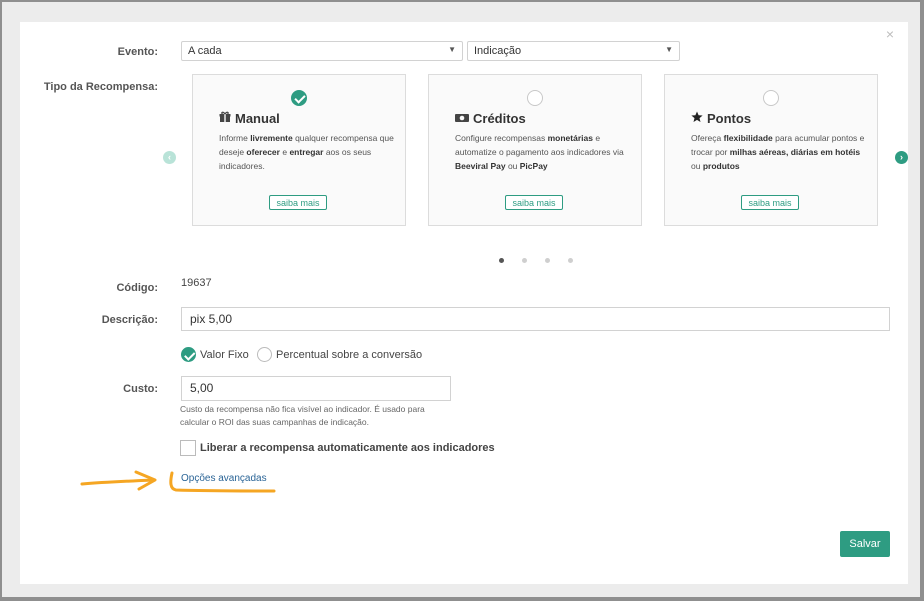 This screenshot has width=924, height=601. Describe the element at coordinates (501, 138) in the screenshot. I see `reward-card-description-part: Configure recompensas` at that location.